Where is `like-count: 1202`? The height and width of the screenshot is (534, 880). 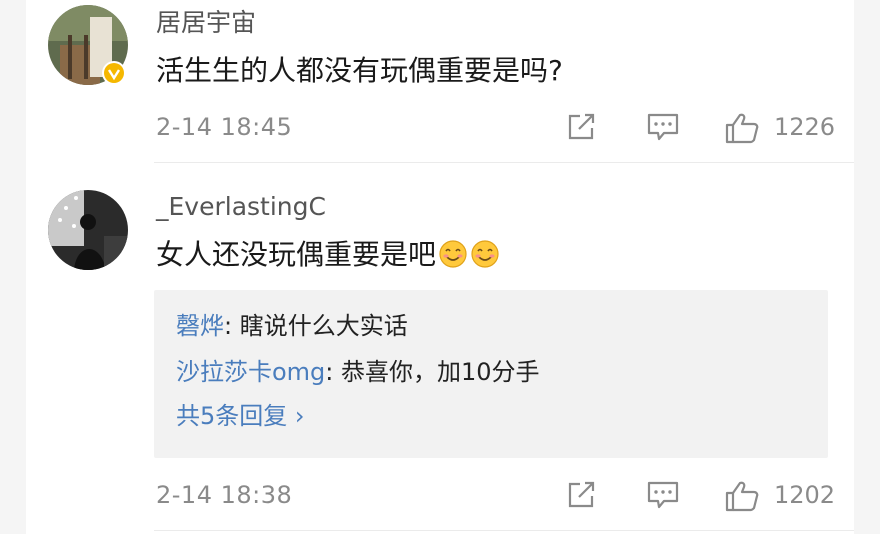 like-count: 1202 is located at coordinates (805, 495).